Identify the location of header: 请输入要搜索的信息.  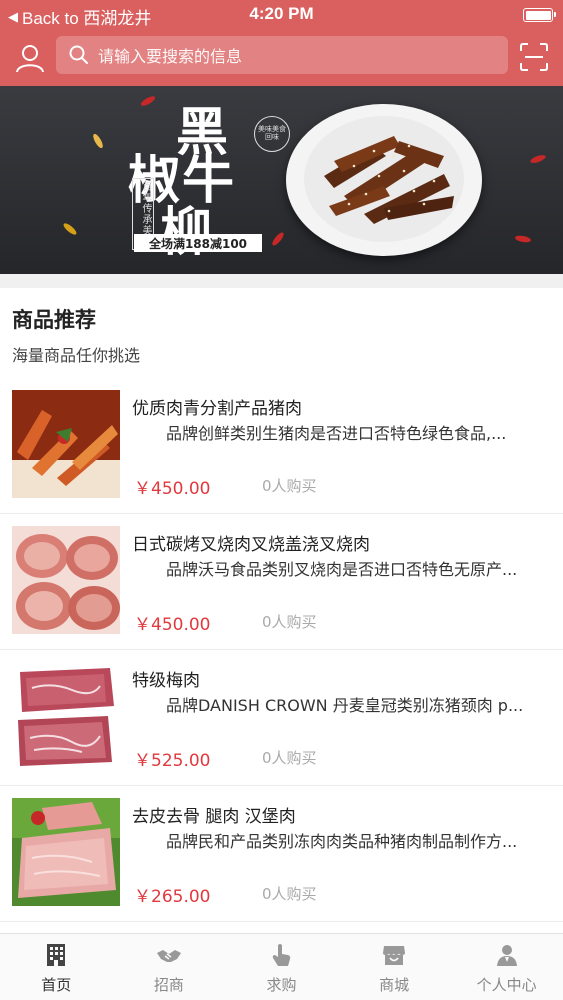
(281, 58).